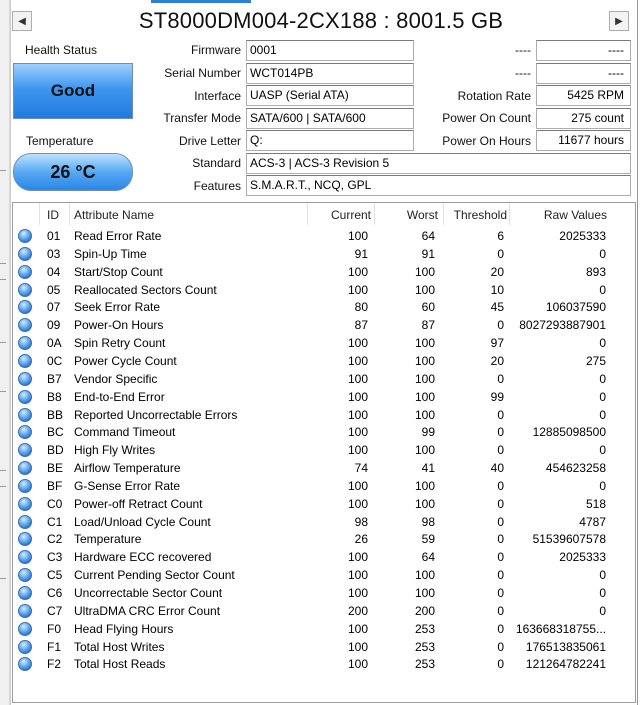 The image size is (640, 705). What do you see at coordinates (330, 95) in the screenshot?
I see `interface-field: UASP (Serial ATA)` at bounding box center [330, 95].